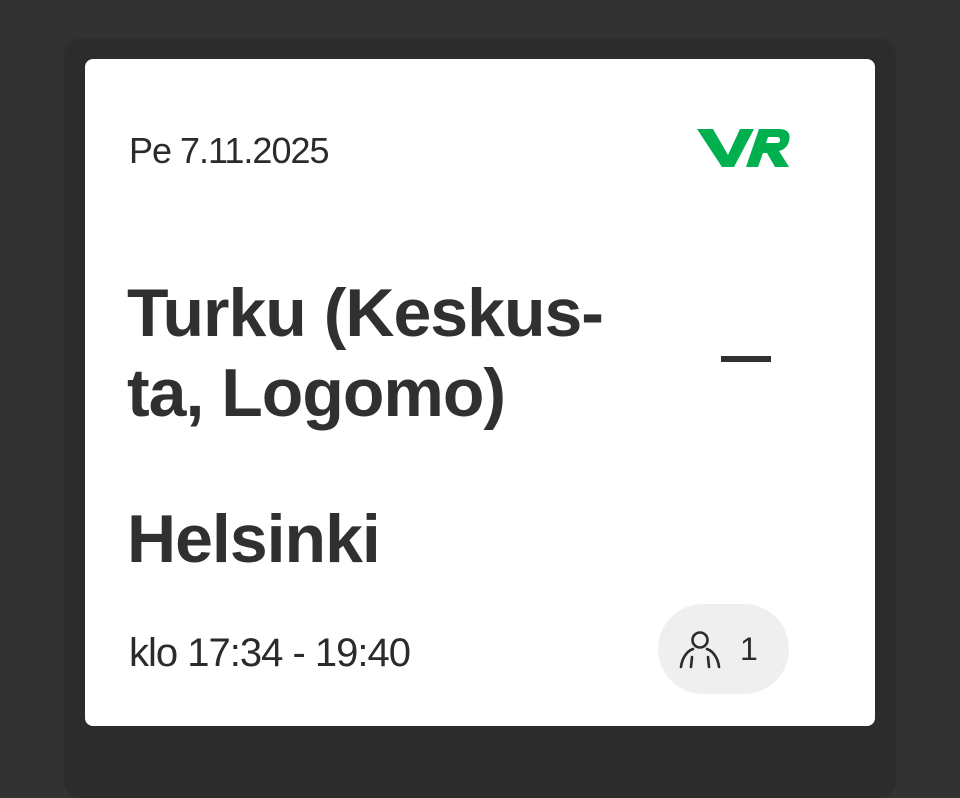 This screenshot has height=798, width=960. Describe the element at coordinates (365, 313) in the screenshot. I see `origin-line-1: Turku (Keskus-` at that location.